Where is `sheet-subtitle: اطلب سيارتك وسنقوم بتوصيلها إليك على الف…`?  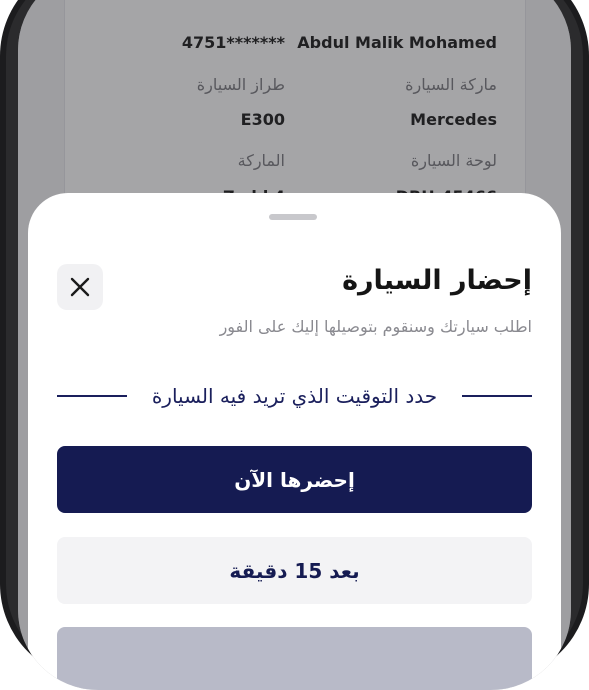 sheet-subtitle: اطلب سيارتك وسنقوم بتوصيلها إليك على الف… is located at coordinates (375, 326).